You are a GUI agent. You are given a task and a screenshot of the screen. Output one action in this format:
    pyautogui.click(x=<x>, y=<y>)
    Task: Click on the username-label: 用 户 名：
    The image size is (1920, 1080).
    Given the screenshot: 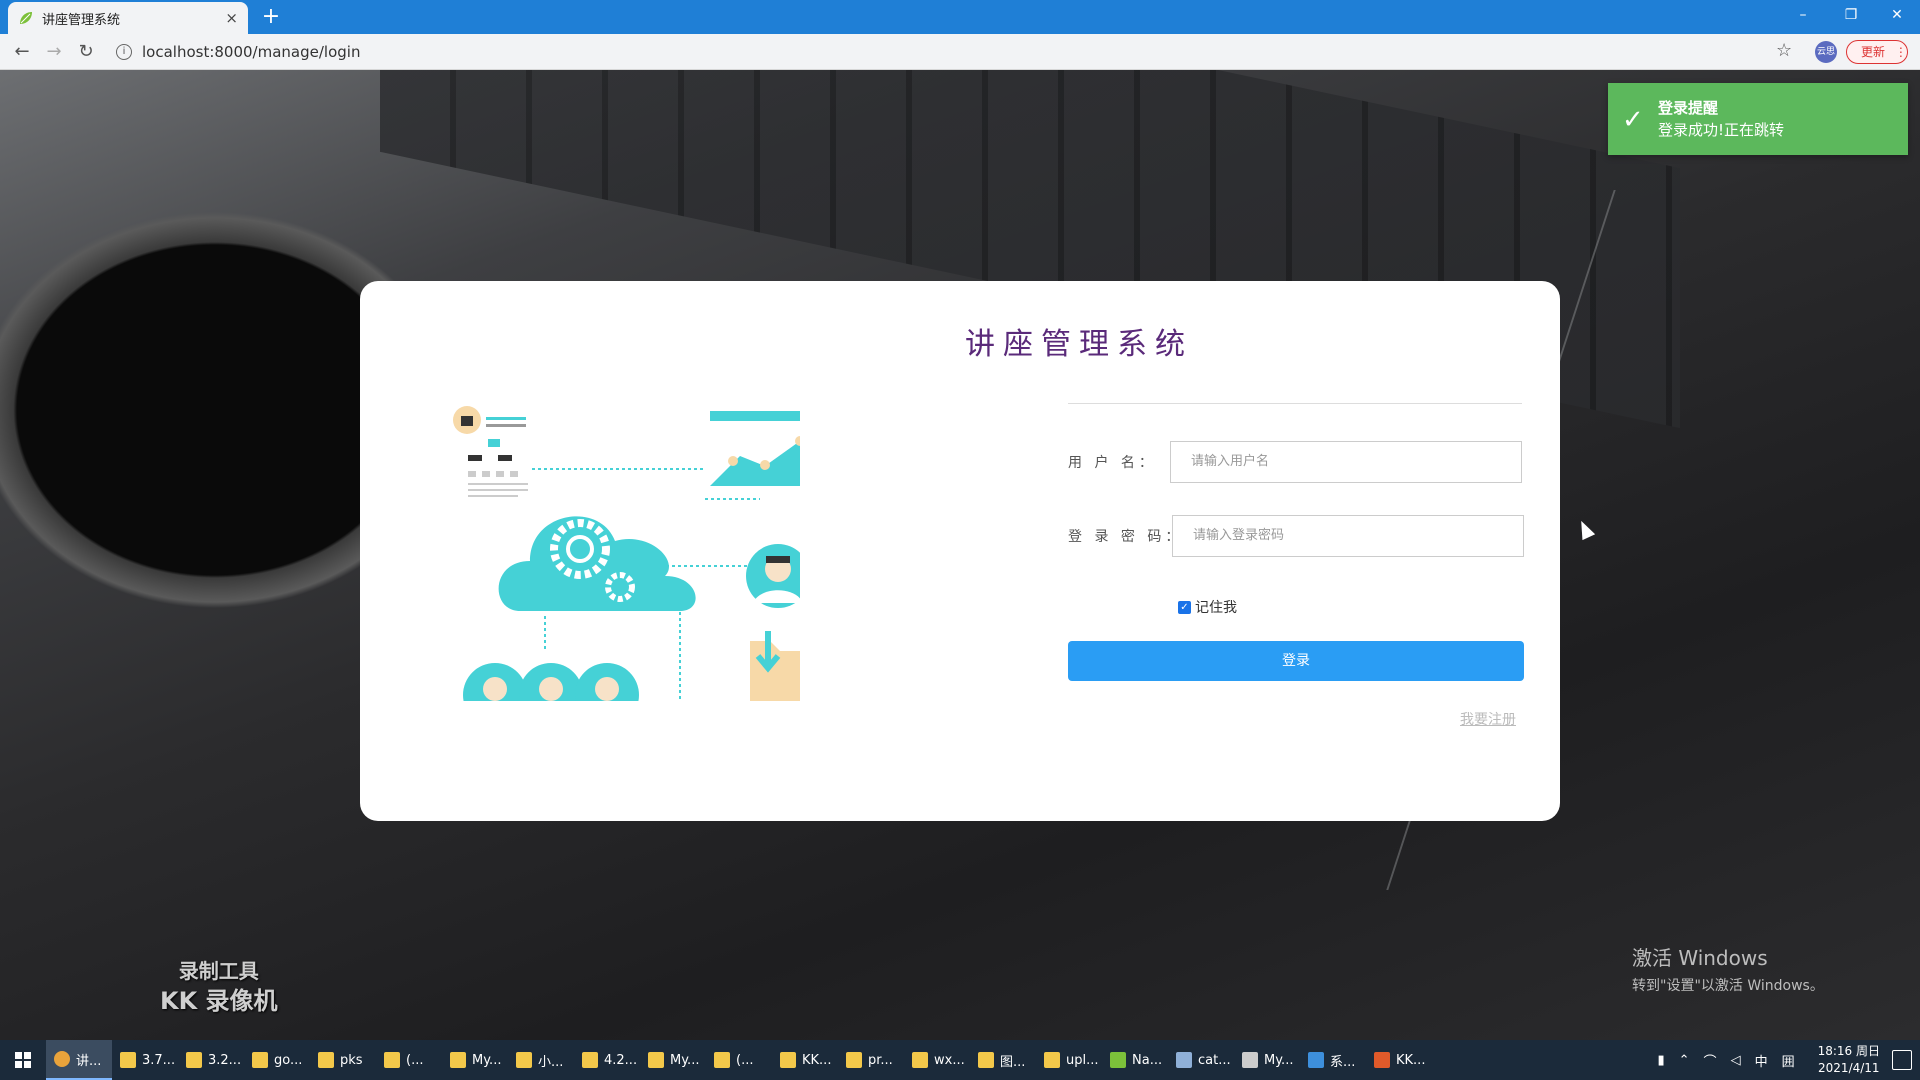 What is the action you would take?
    pyautogui.click(x=1112, y=463)
    